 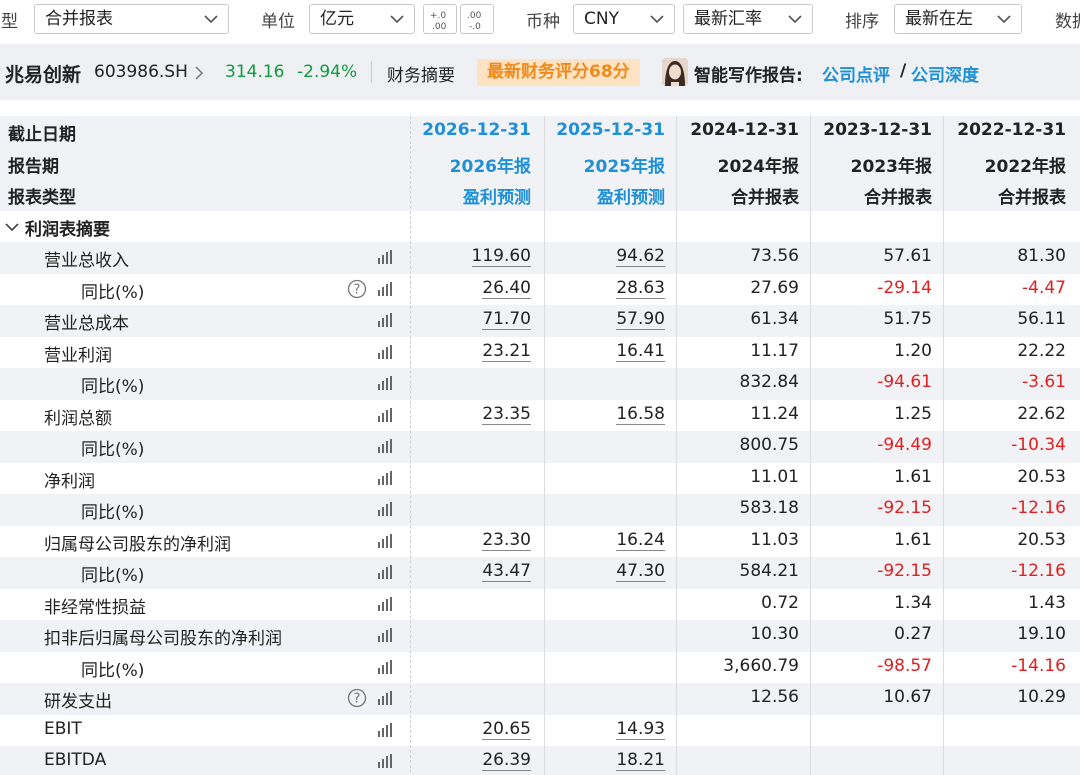 I want to click on cell-value: 1.25, so click(x=913, y=413).